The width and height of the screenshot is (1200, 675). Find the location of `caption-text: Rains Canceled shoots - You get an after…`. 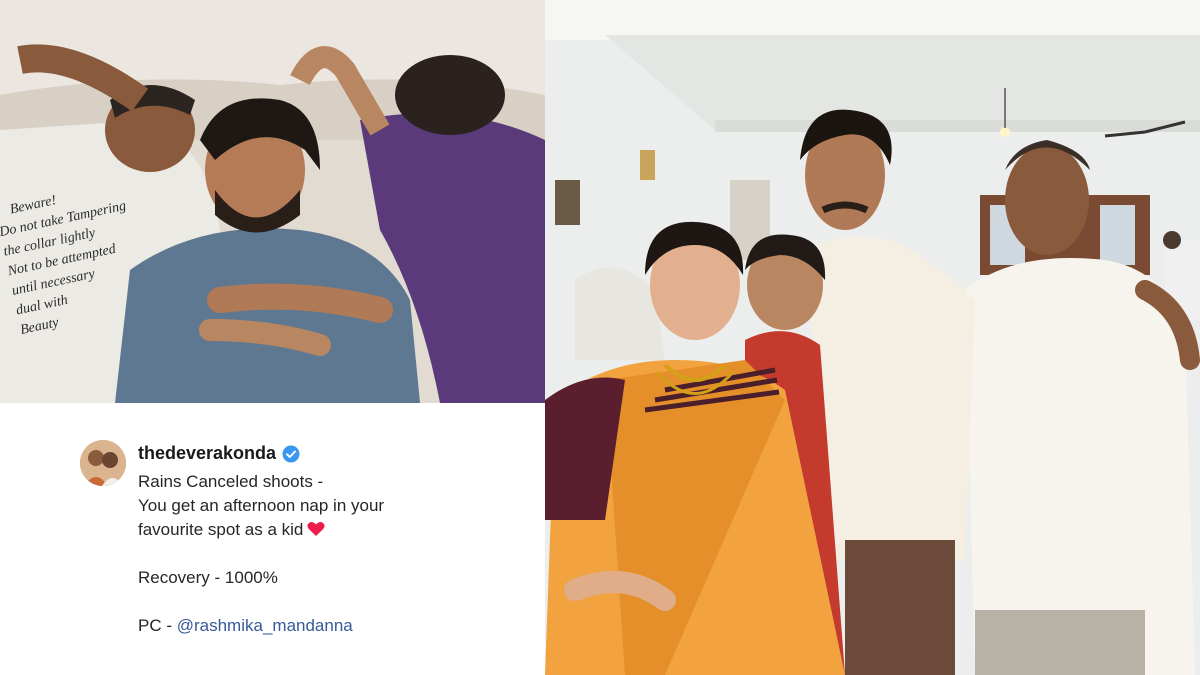

caption-text: Rains Canceled shoots - You get an after… is located at coordinates (333, 554).